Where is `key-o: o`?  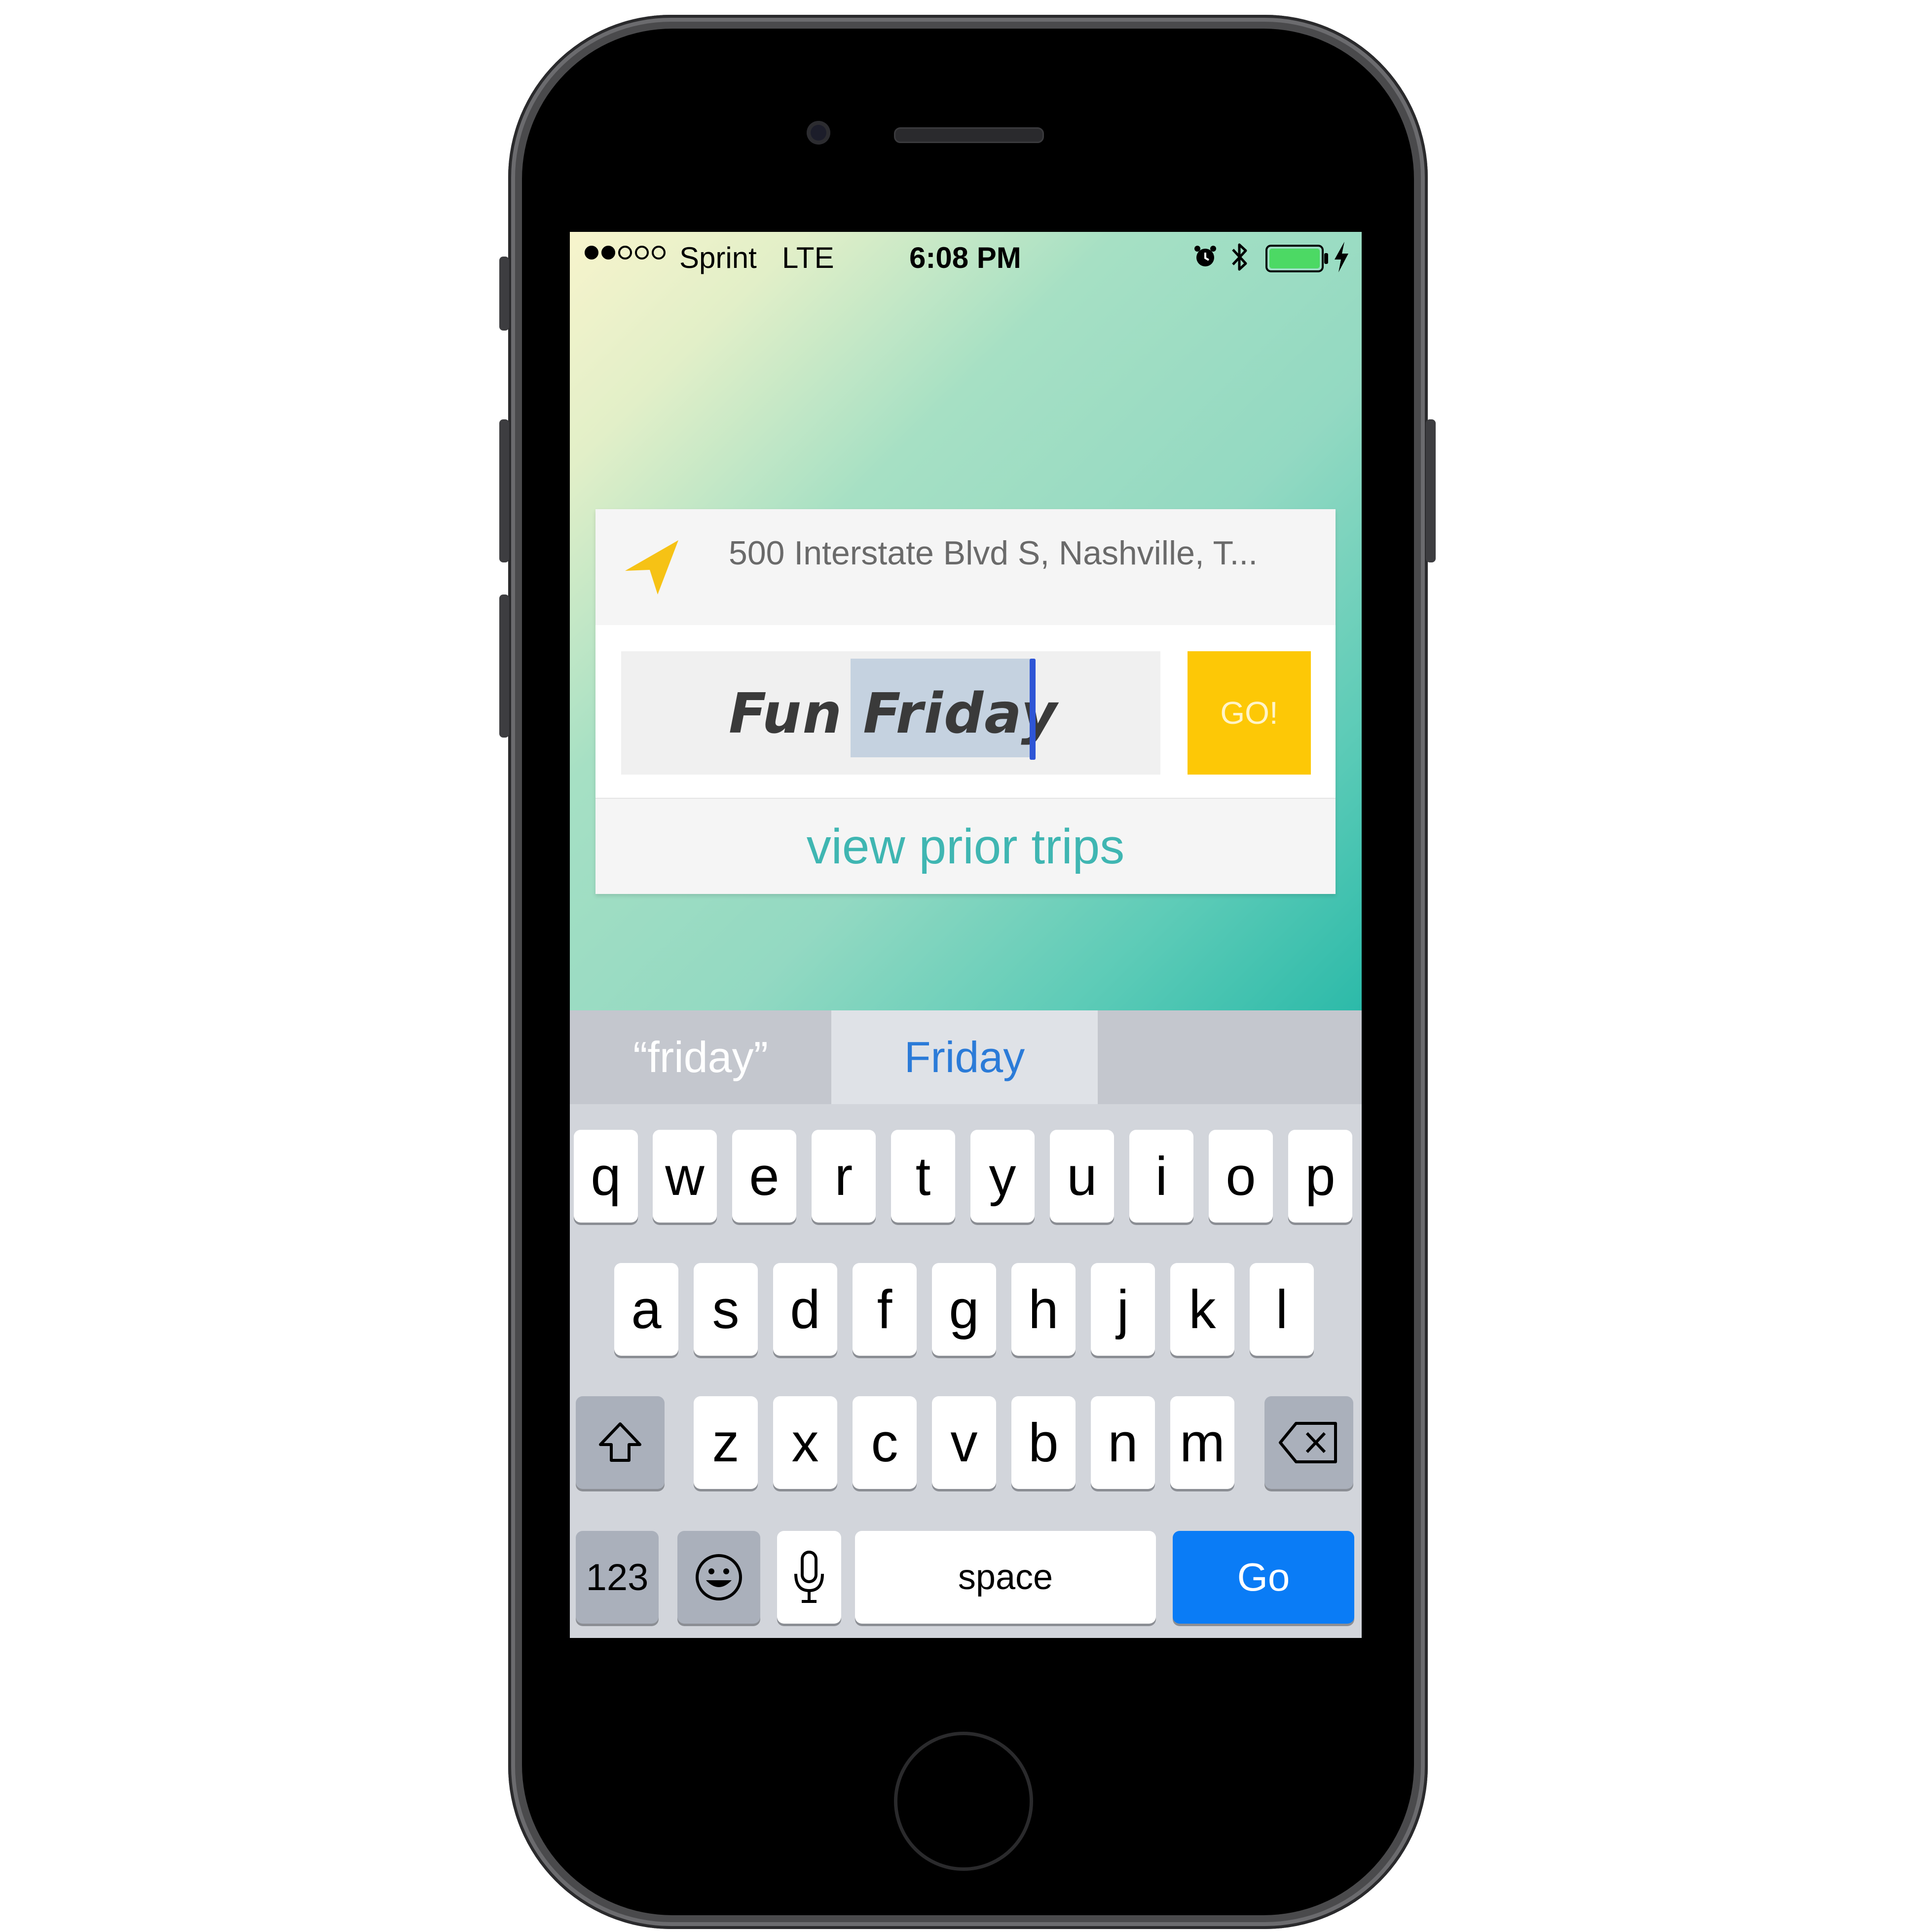 key-o: o is located at coordinates (1241, 1176).